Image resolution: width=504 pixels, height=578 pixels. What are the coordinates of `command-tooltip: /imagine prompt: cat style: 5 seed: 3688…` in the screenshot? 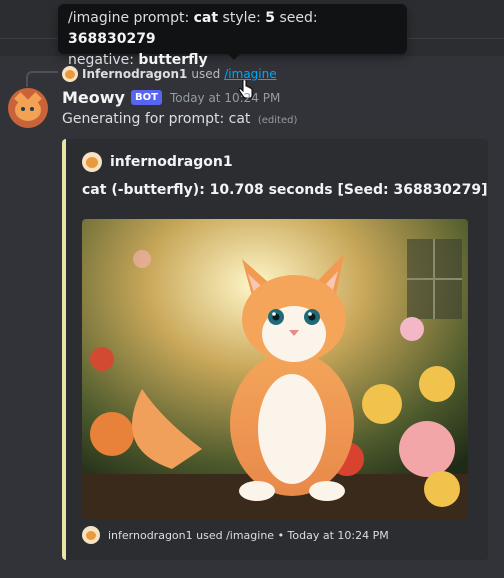 It's located at (232, 36).